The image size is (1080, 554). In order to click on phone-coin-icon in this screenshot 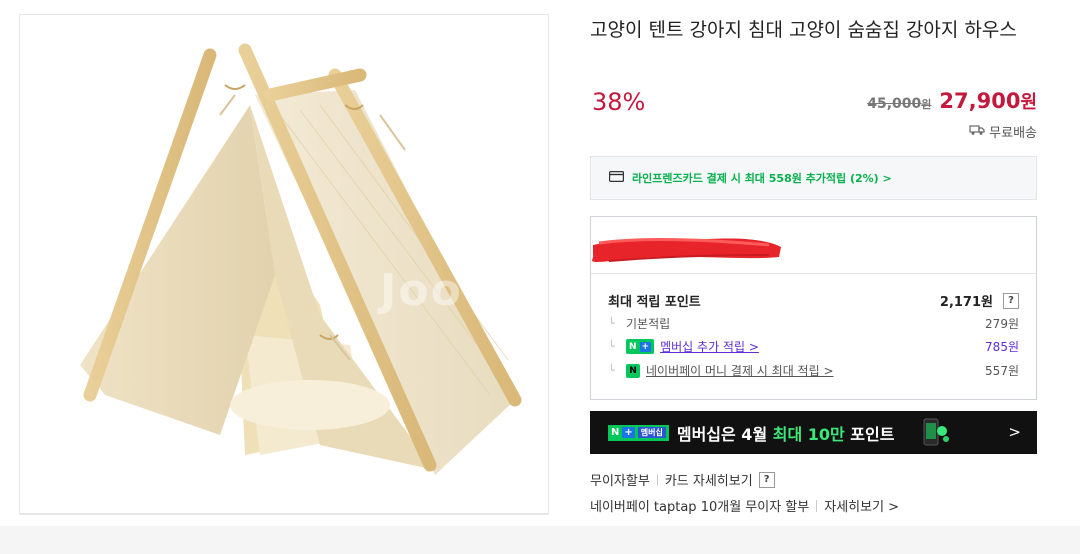, I will do `click(936, 432)`.